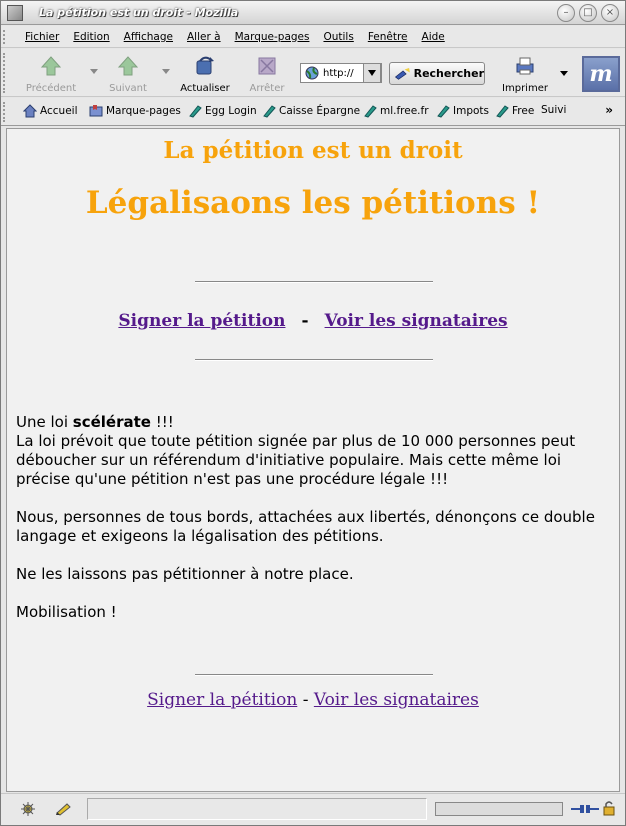  I want to click on bookmark-egg-login: Egg Login, so click(222, 111).